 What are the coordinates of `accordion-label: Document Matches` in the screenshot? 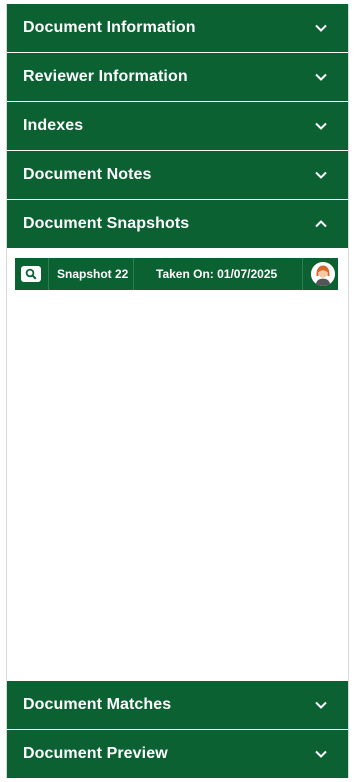 It's located at (97, 704).